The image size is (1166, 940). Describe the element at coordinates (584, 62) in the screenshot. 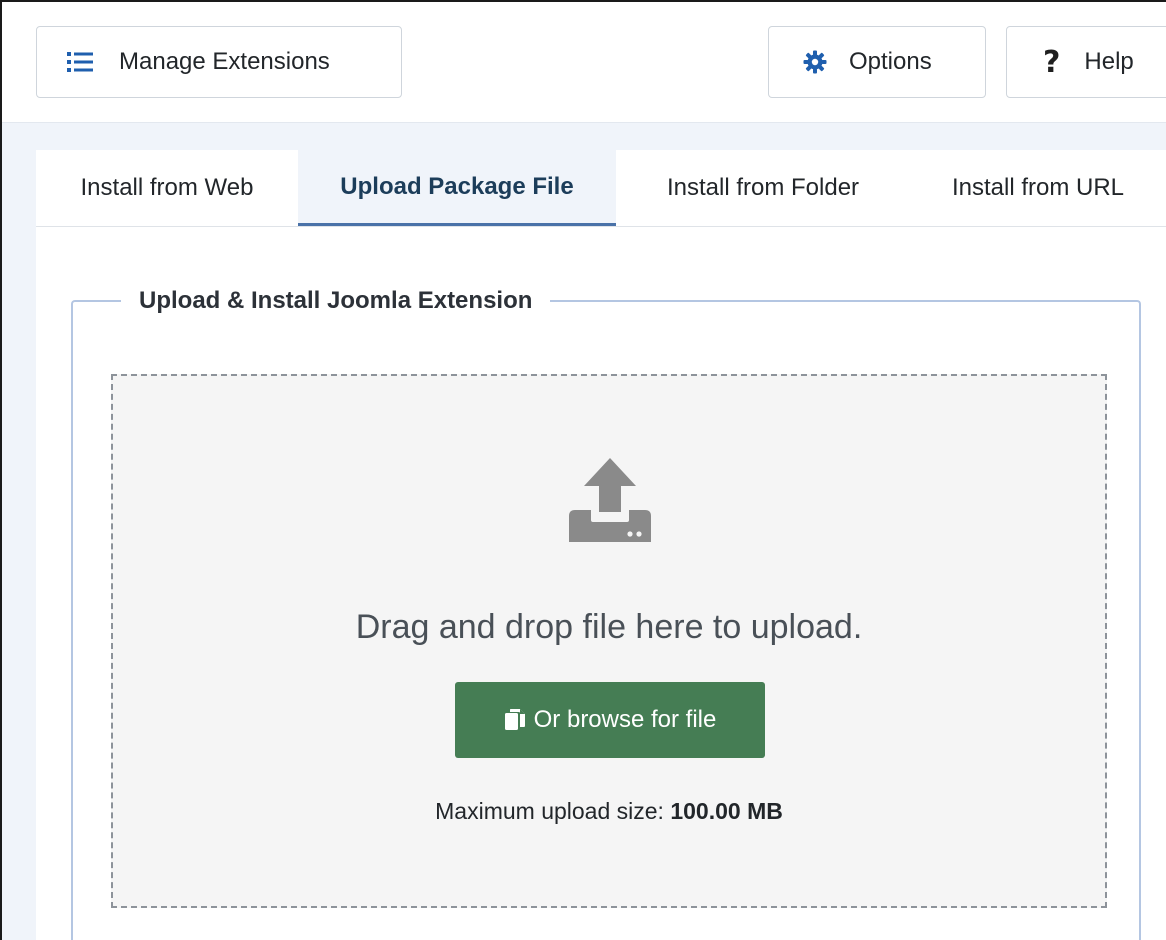

I see `toolbar: Manage Extensions Options ? Help` at that location.